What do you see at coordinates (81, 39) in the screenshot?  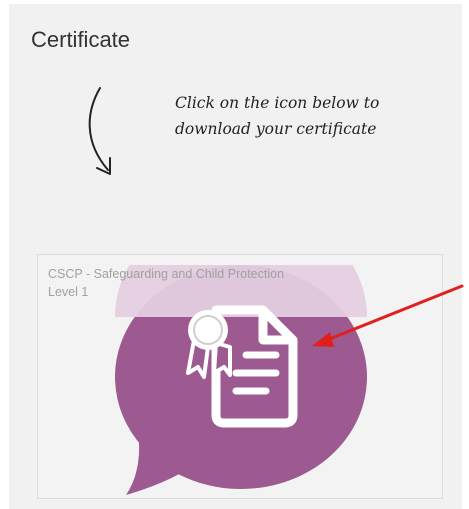 I see `page-title: Certificate` at bounding box center [81, 39].